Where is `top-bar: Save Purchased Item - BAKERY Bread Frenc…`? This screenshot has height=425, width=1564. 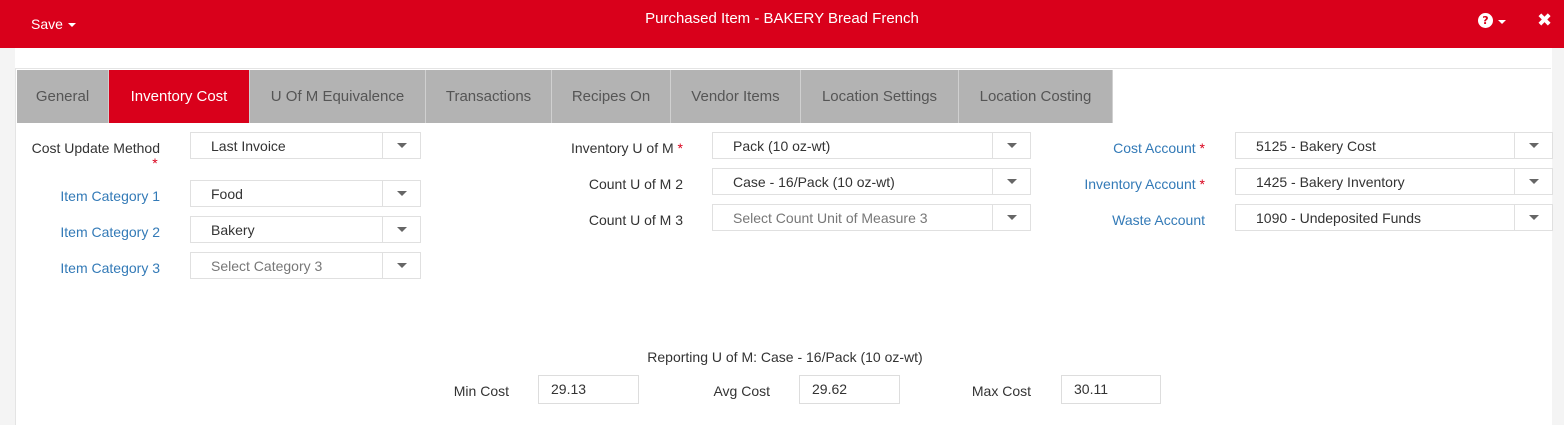
top-bar: Save Purchased Item - BAKERY Bread Frenc… is located at coordinates (782, 24).